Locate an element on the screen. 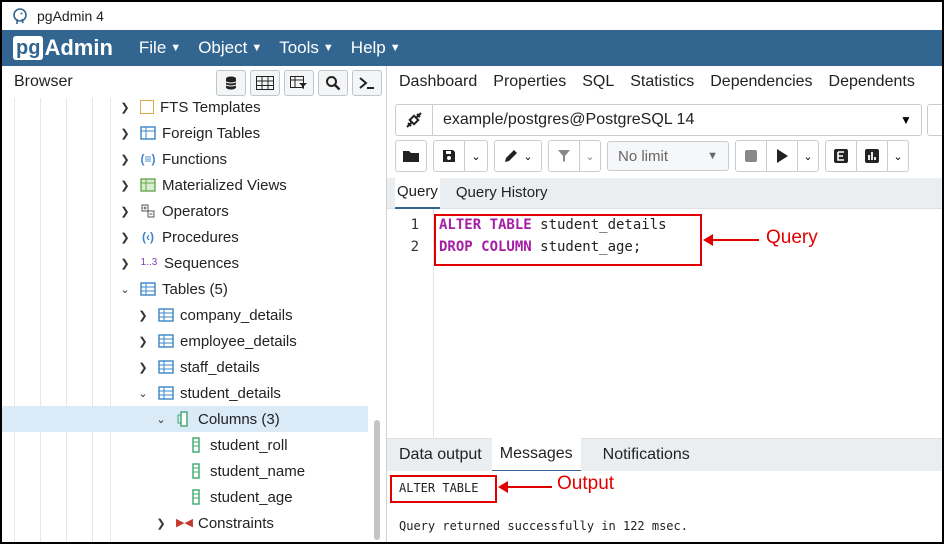  tab-dependents: Dependents is located at coordinates (872, 82).